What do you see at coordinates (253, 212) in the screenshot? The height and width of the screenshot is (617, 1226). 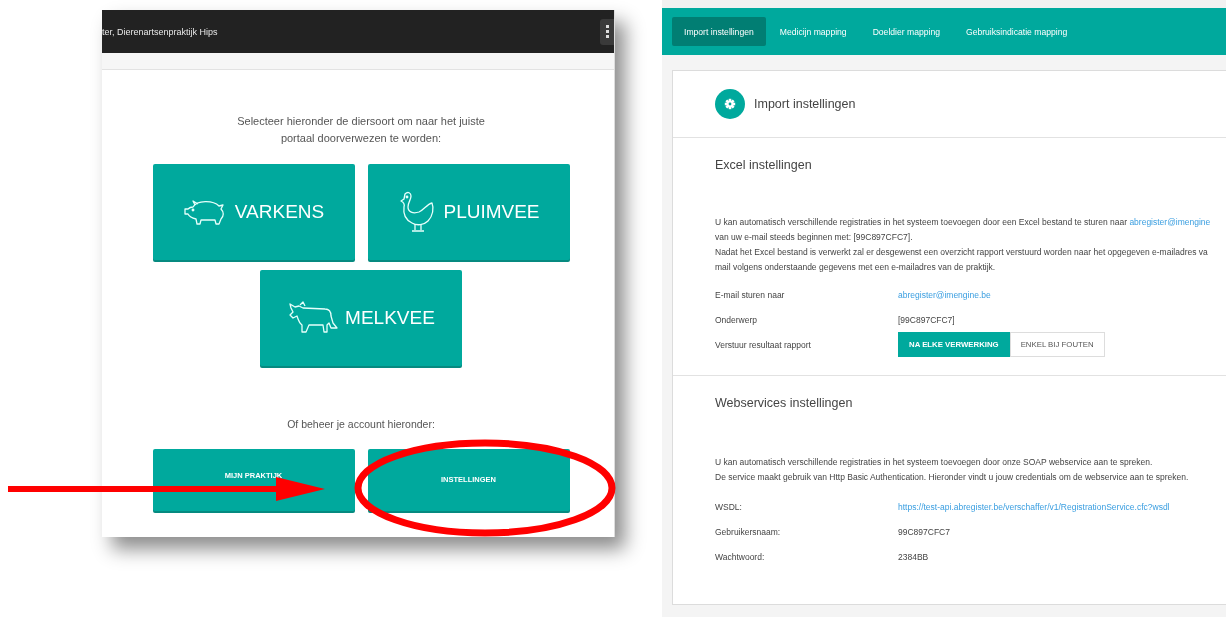 I see `species-button: VARKENS` at bounding box center [253, 212].